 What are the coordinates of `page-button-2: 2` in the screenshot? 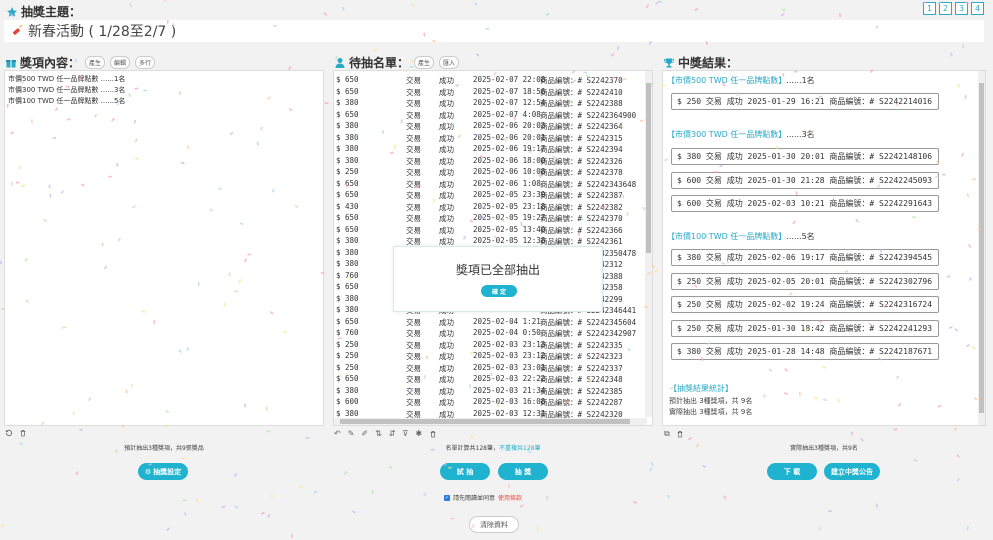 It's located at (945, 8).